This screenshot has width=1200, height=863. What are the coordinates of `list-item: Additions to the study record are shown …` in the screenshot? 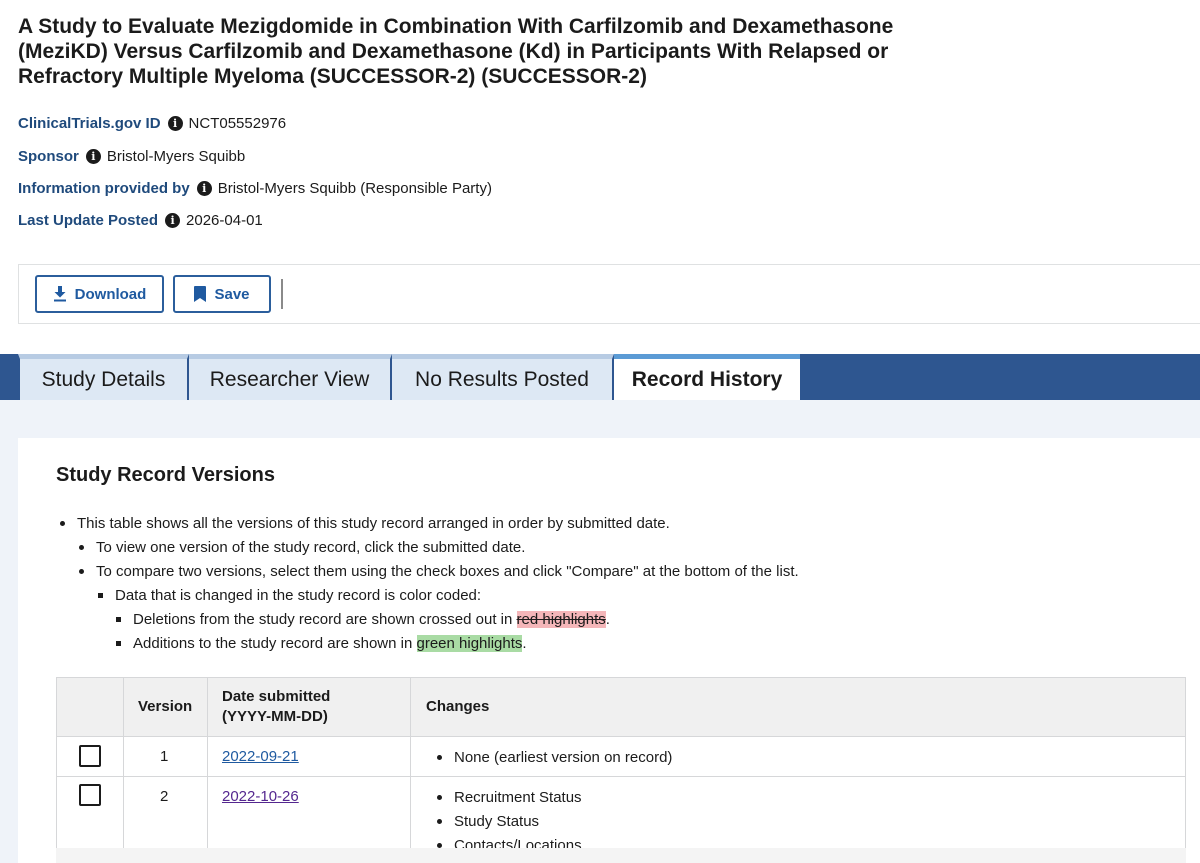 It's located at (321, 643).